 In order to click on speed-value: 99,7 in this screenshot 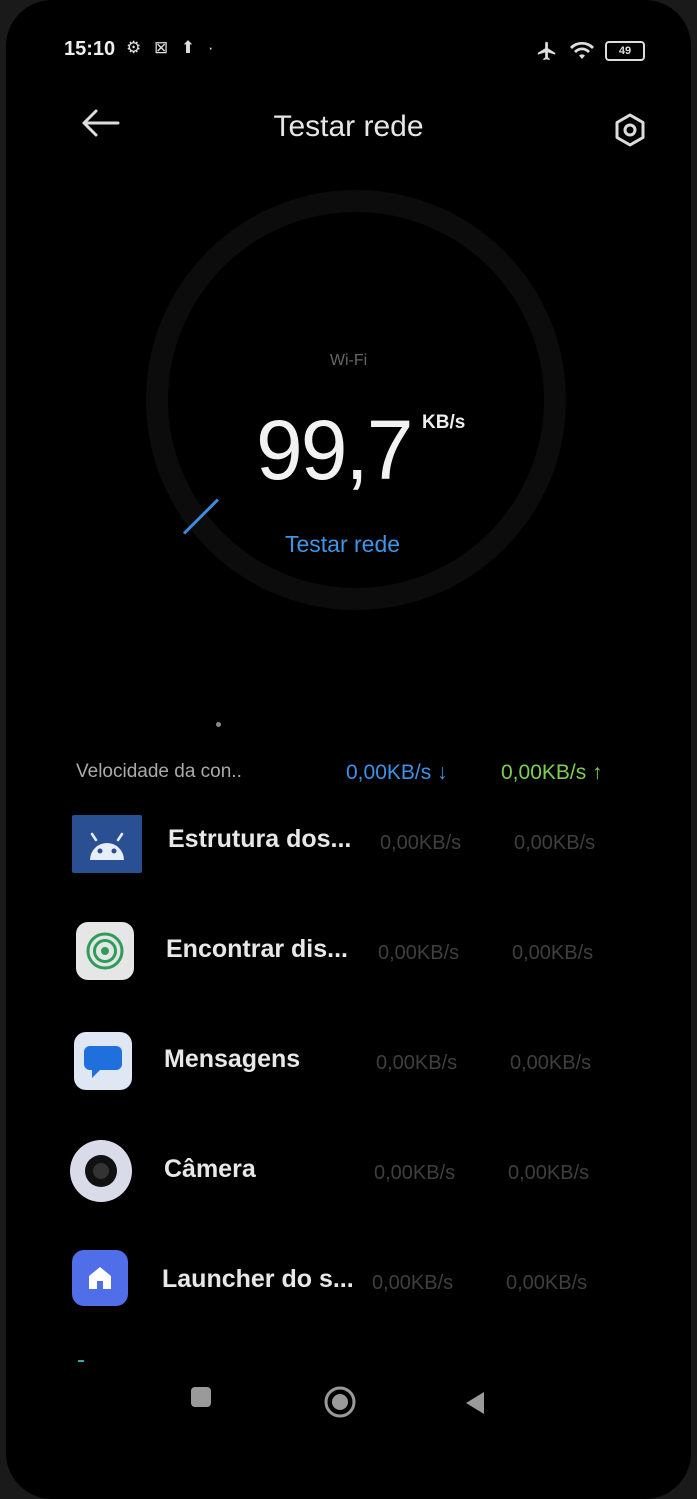, I will do `click(334, 450)`.